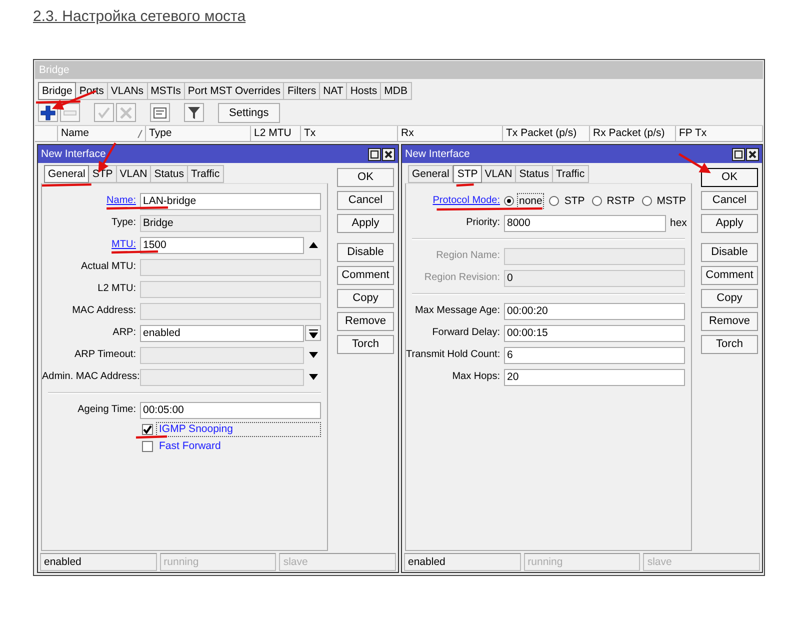 This screenshot has height=618, width=800. What do you see at coordinates (620, 201) in the screenshot?
I see `radio-label: RSTP` at bounding box center [620, 201].